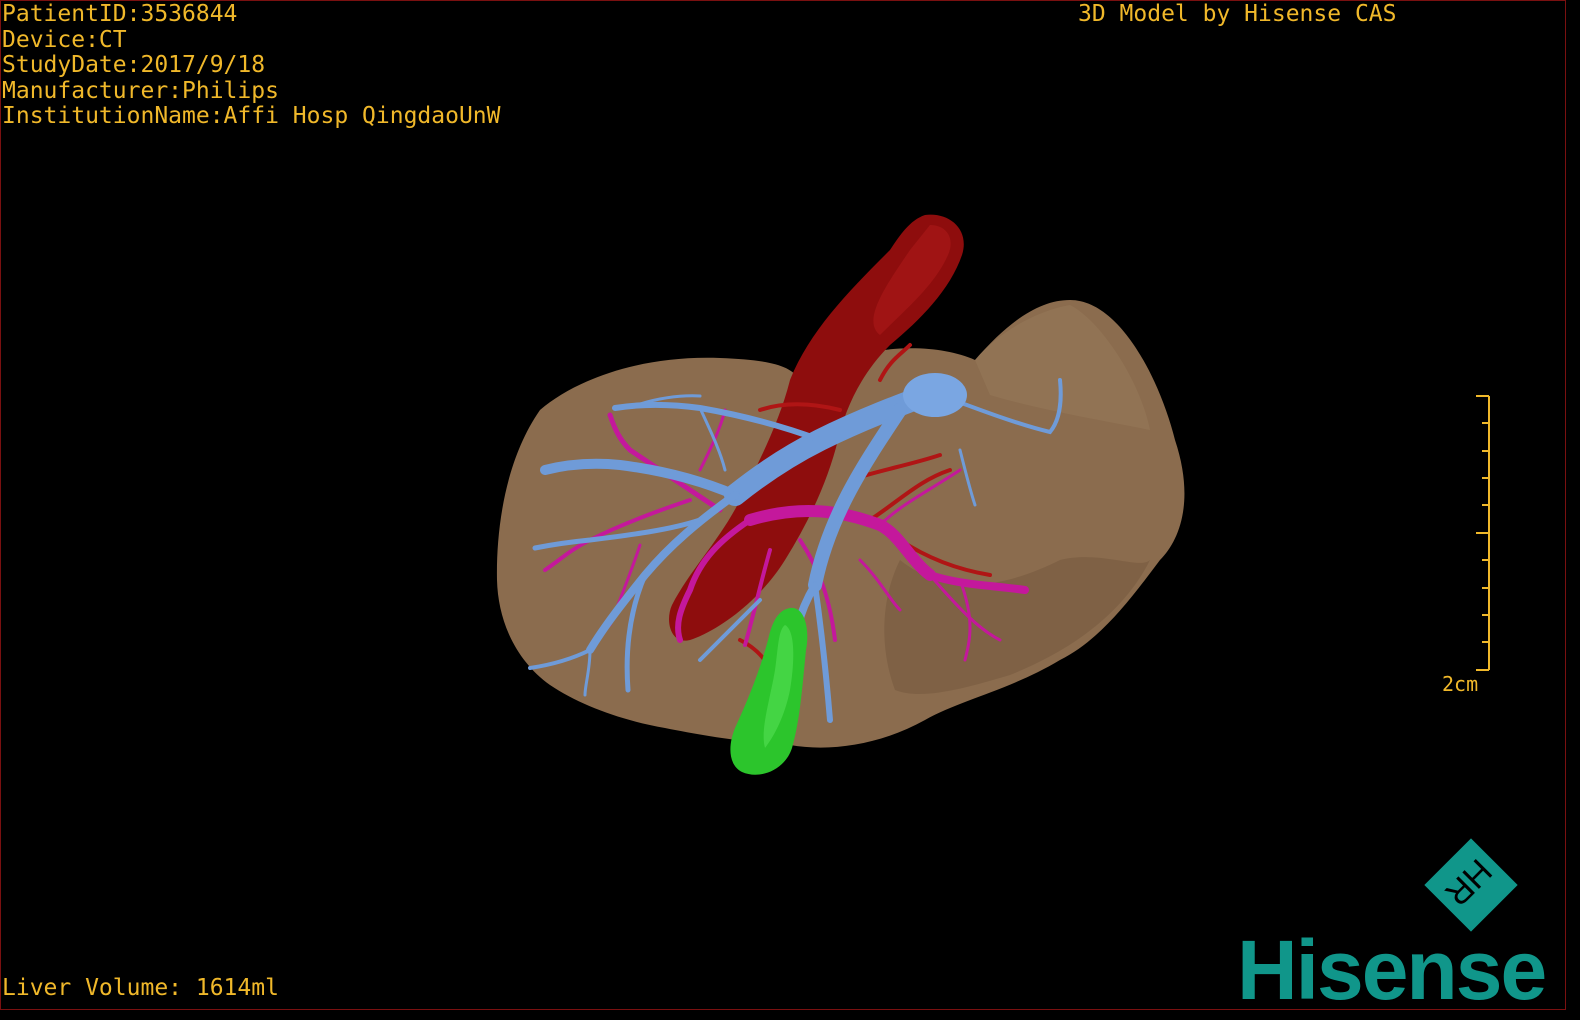  I want to click on scale-label: 2cm, so click(1460, 684).